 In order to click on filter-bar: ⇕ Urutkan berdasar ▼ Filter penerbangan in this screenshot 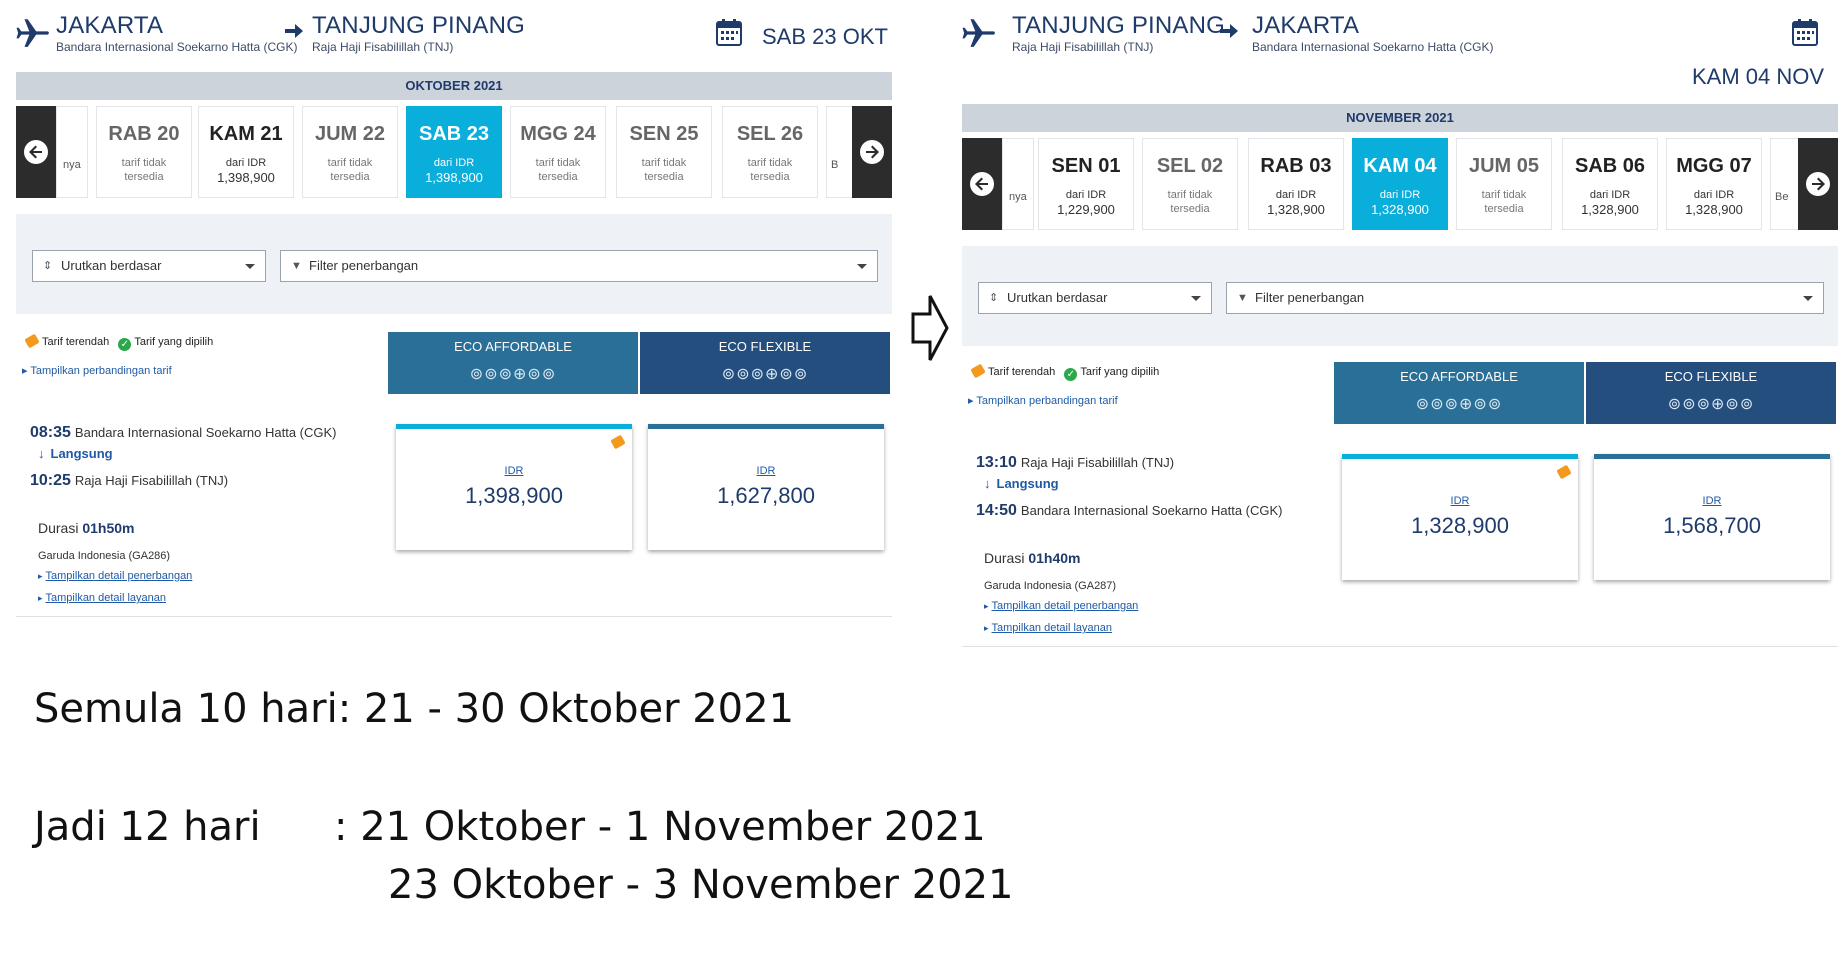, I will do `click(1400, 296)`.